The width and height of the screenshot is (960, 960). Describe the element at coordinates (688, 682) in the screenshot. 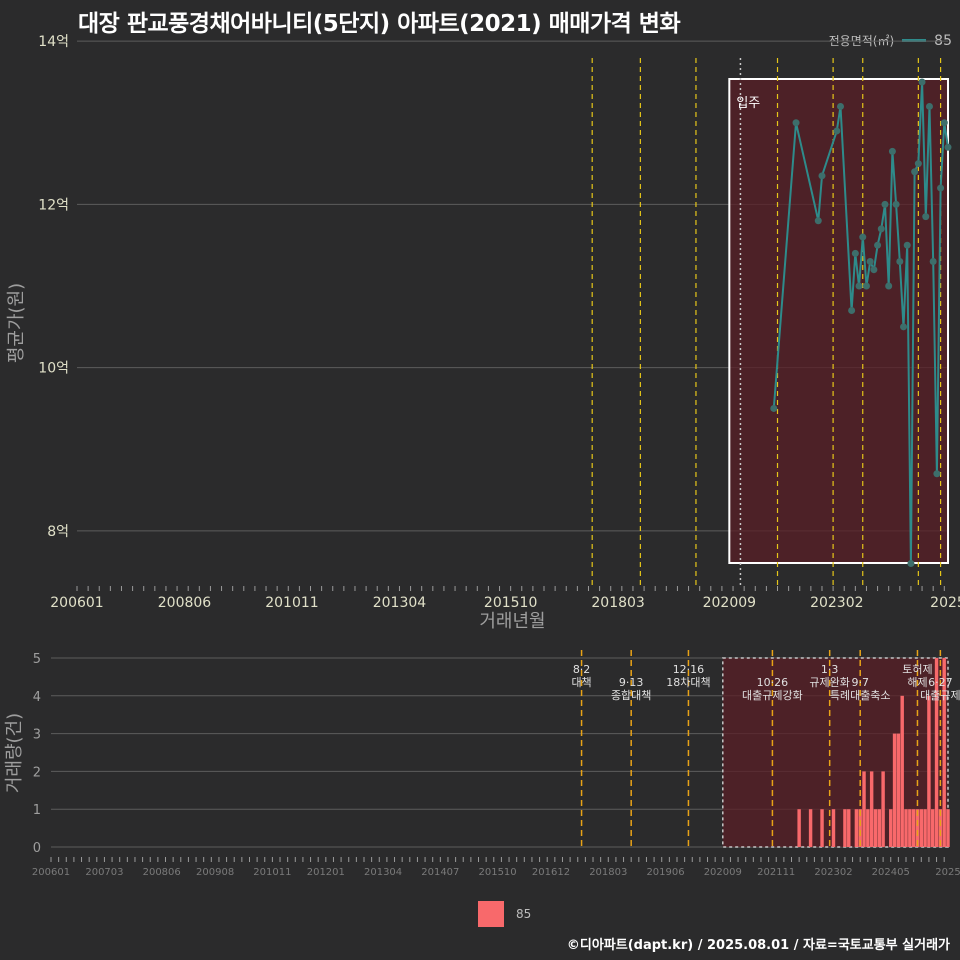

I see `policy-label: 18차대책` at that location.